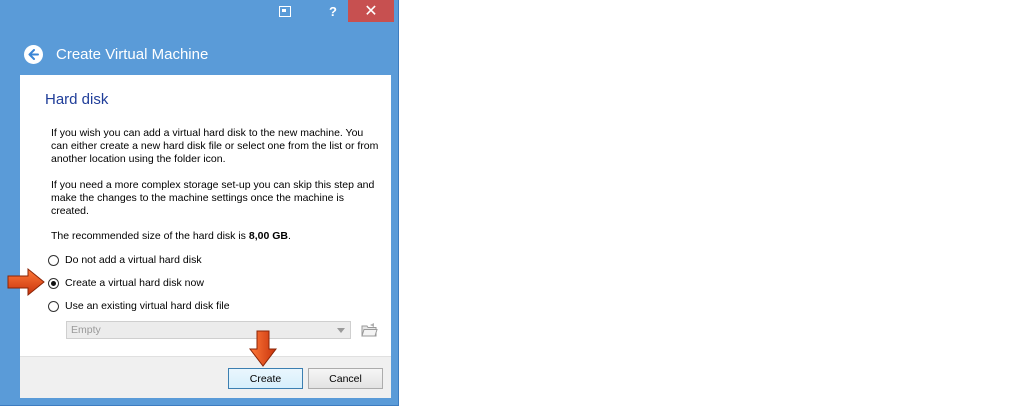 The image size is (1023, 406). I want to click on page-title: Create Virtual Machine, so click(132, 54).